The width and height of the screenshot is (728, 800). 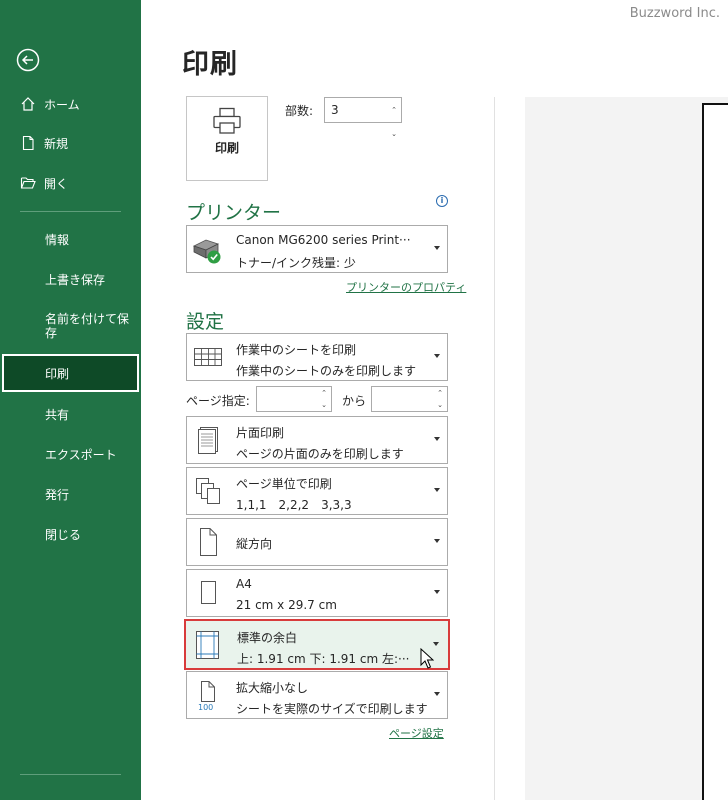 I want to click on paper-size-dropdown: A4 21 cm x 29.7 cm, so click(x=317, y=593).